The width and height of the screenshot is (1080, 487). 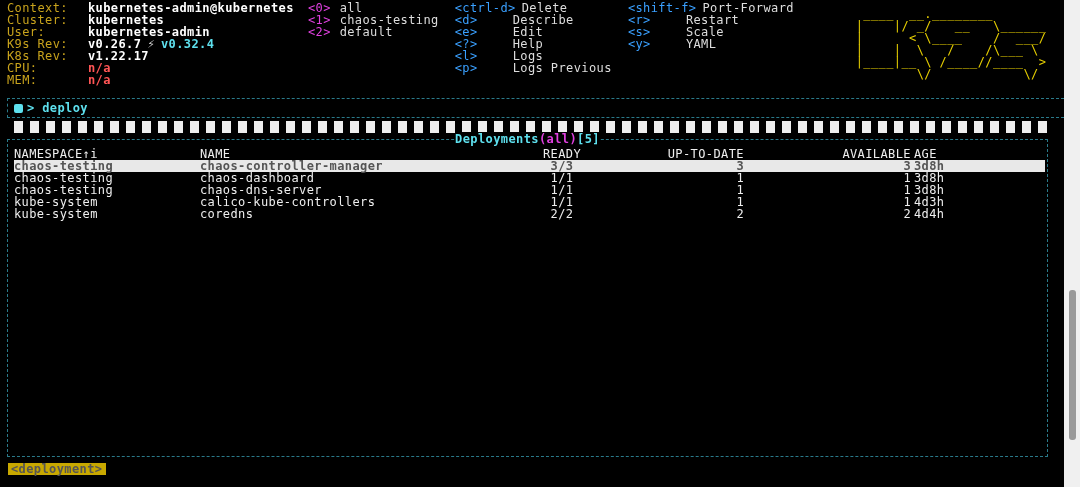 I want to click on command-input: > deploy, so click(x=57, y=108).